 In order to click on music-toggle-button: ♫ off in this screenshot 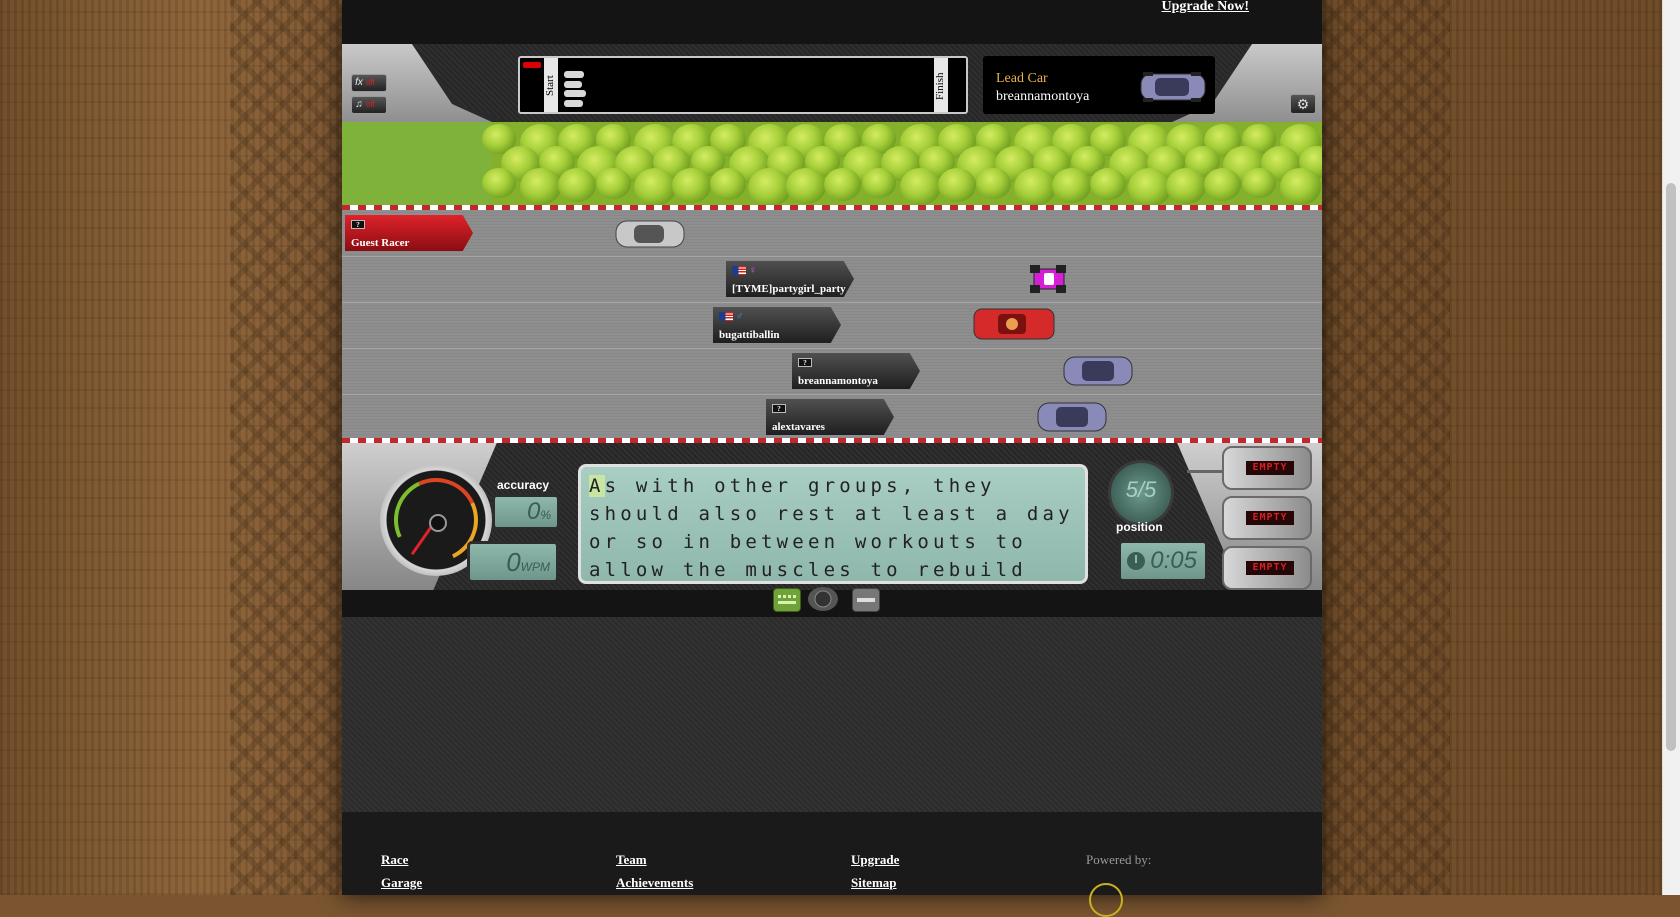, I will do `click(369, 105)`.